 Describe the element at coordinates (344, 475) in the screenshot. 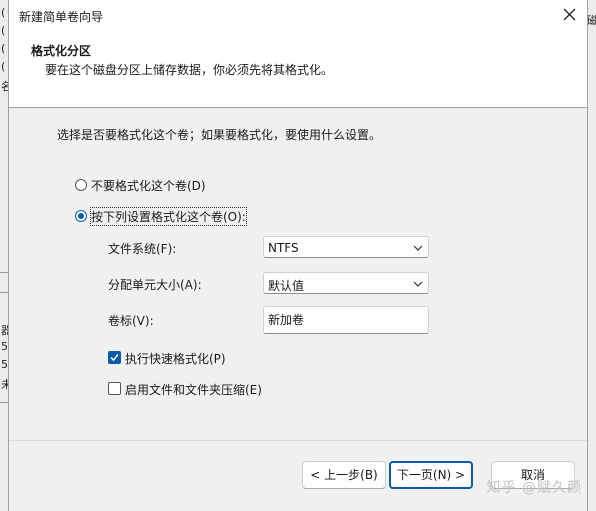

I see `back-button: < 上一步(B)` at that location.